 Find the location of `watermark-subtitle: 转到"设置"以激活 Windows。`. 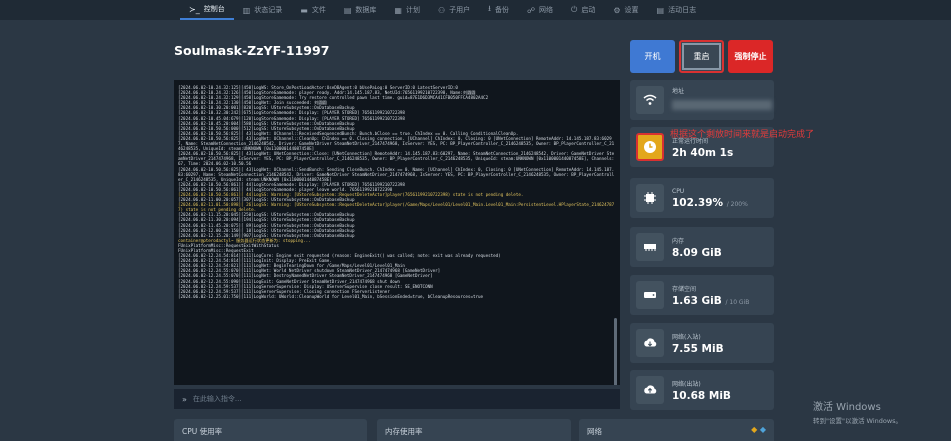

watermark-subtitle: 转到"设置"以激活 Windows。 is located at coordinates (858, 421).